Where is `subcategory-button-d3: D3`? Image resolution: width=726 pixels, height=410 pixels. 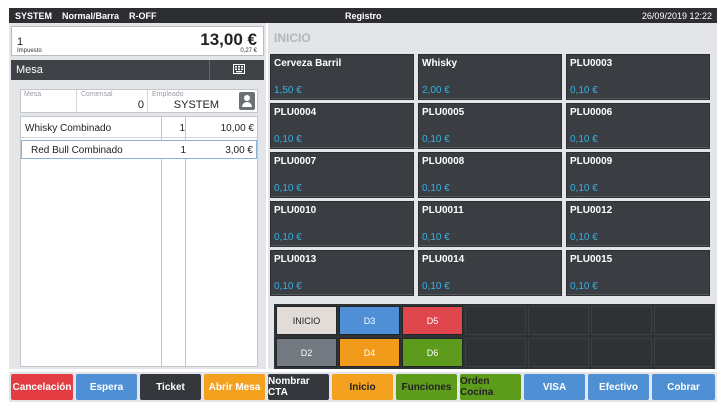
subcategory-button-d3: D3 is located at coordinates (369, 320).